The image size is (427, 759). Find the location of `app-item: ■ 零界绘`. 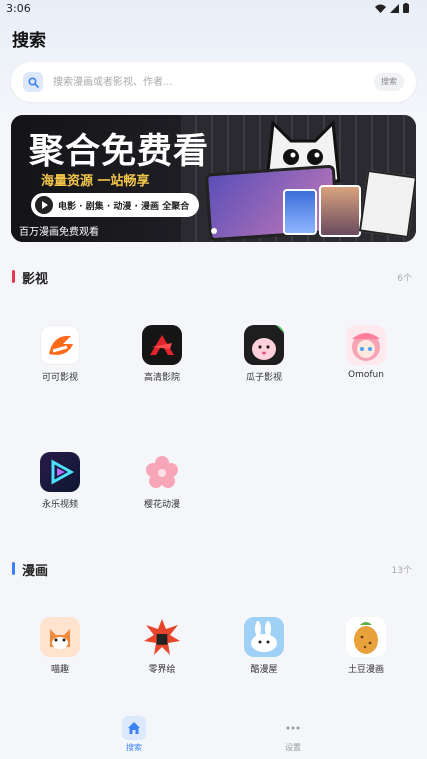

app-item: ■ 零界绘 is located at coordinates (162, 649).